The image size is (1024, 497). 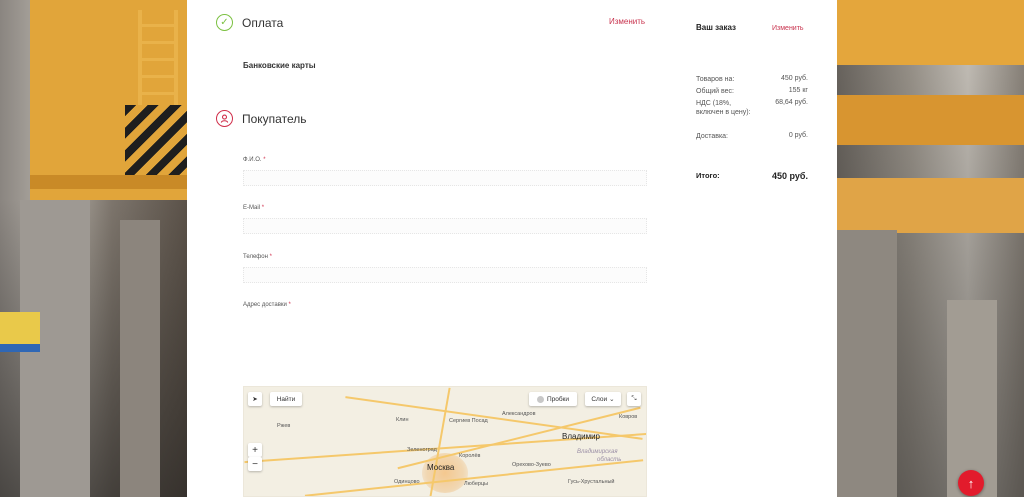 I want to click on phone-label-text: Телефон, so click(x=255, y=257).